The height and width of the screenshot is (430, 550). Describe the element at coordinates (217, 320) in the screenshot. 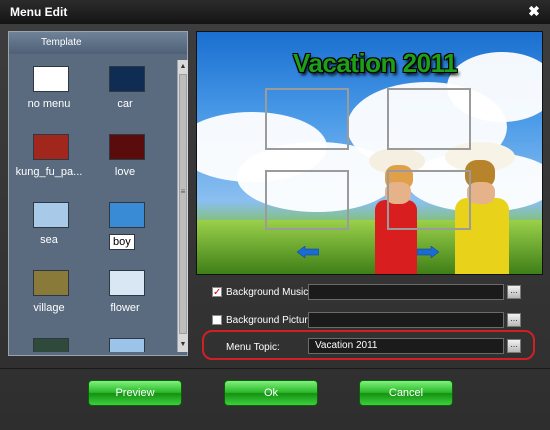

I see `background-picture-checkbox` at that location.